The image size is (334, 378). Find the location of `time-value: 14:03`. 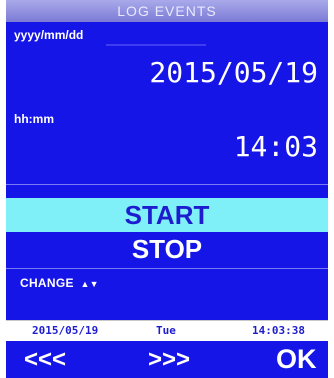

time-value: 14:03 is located at coordinates (276, 146).